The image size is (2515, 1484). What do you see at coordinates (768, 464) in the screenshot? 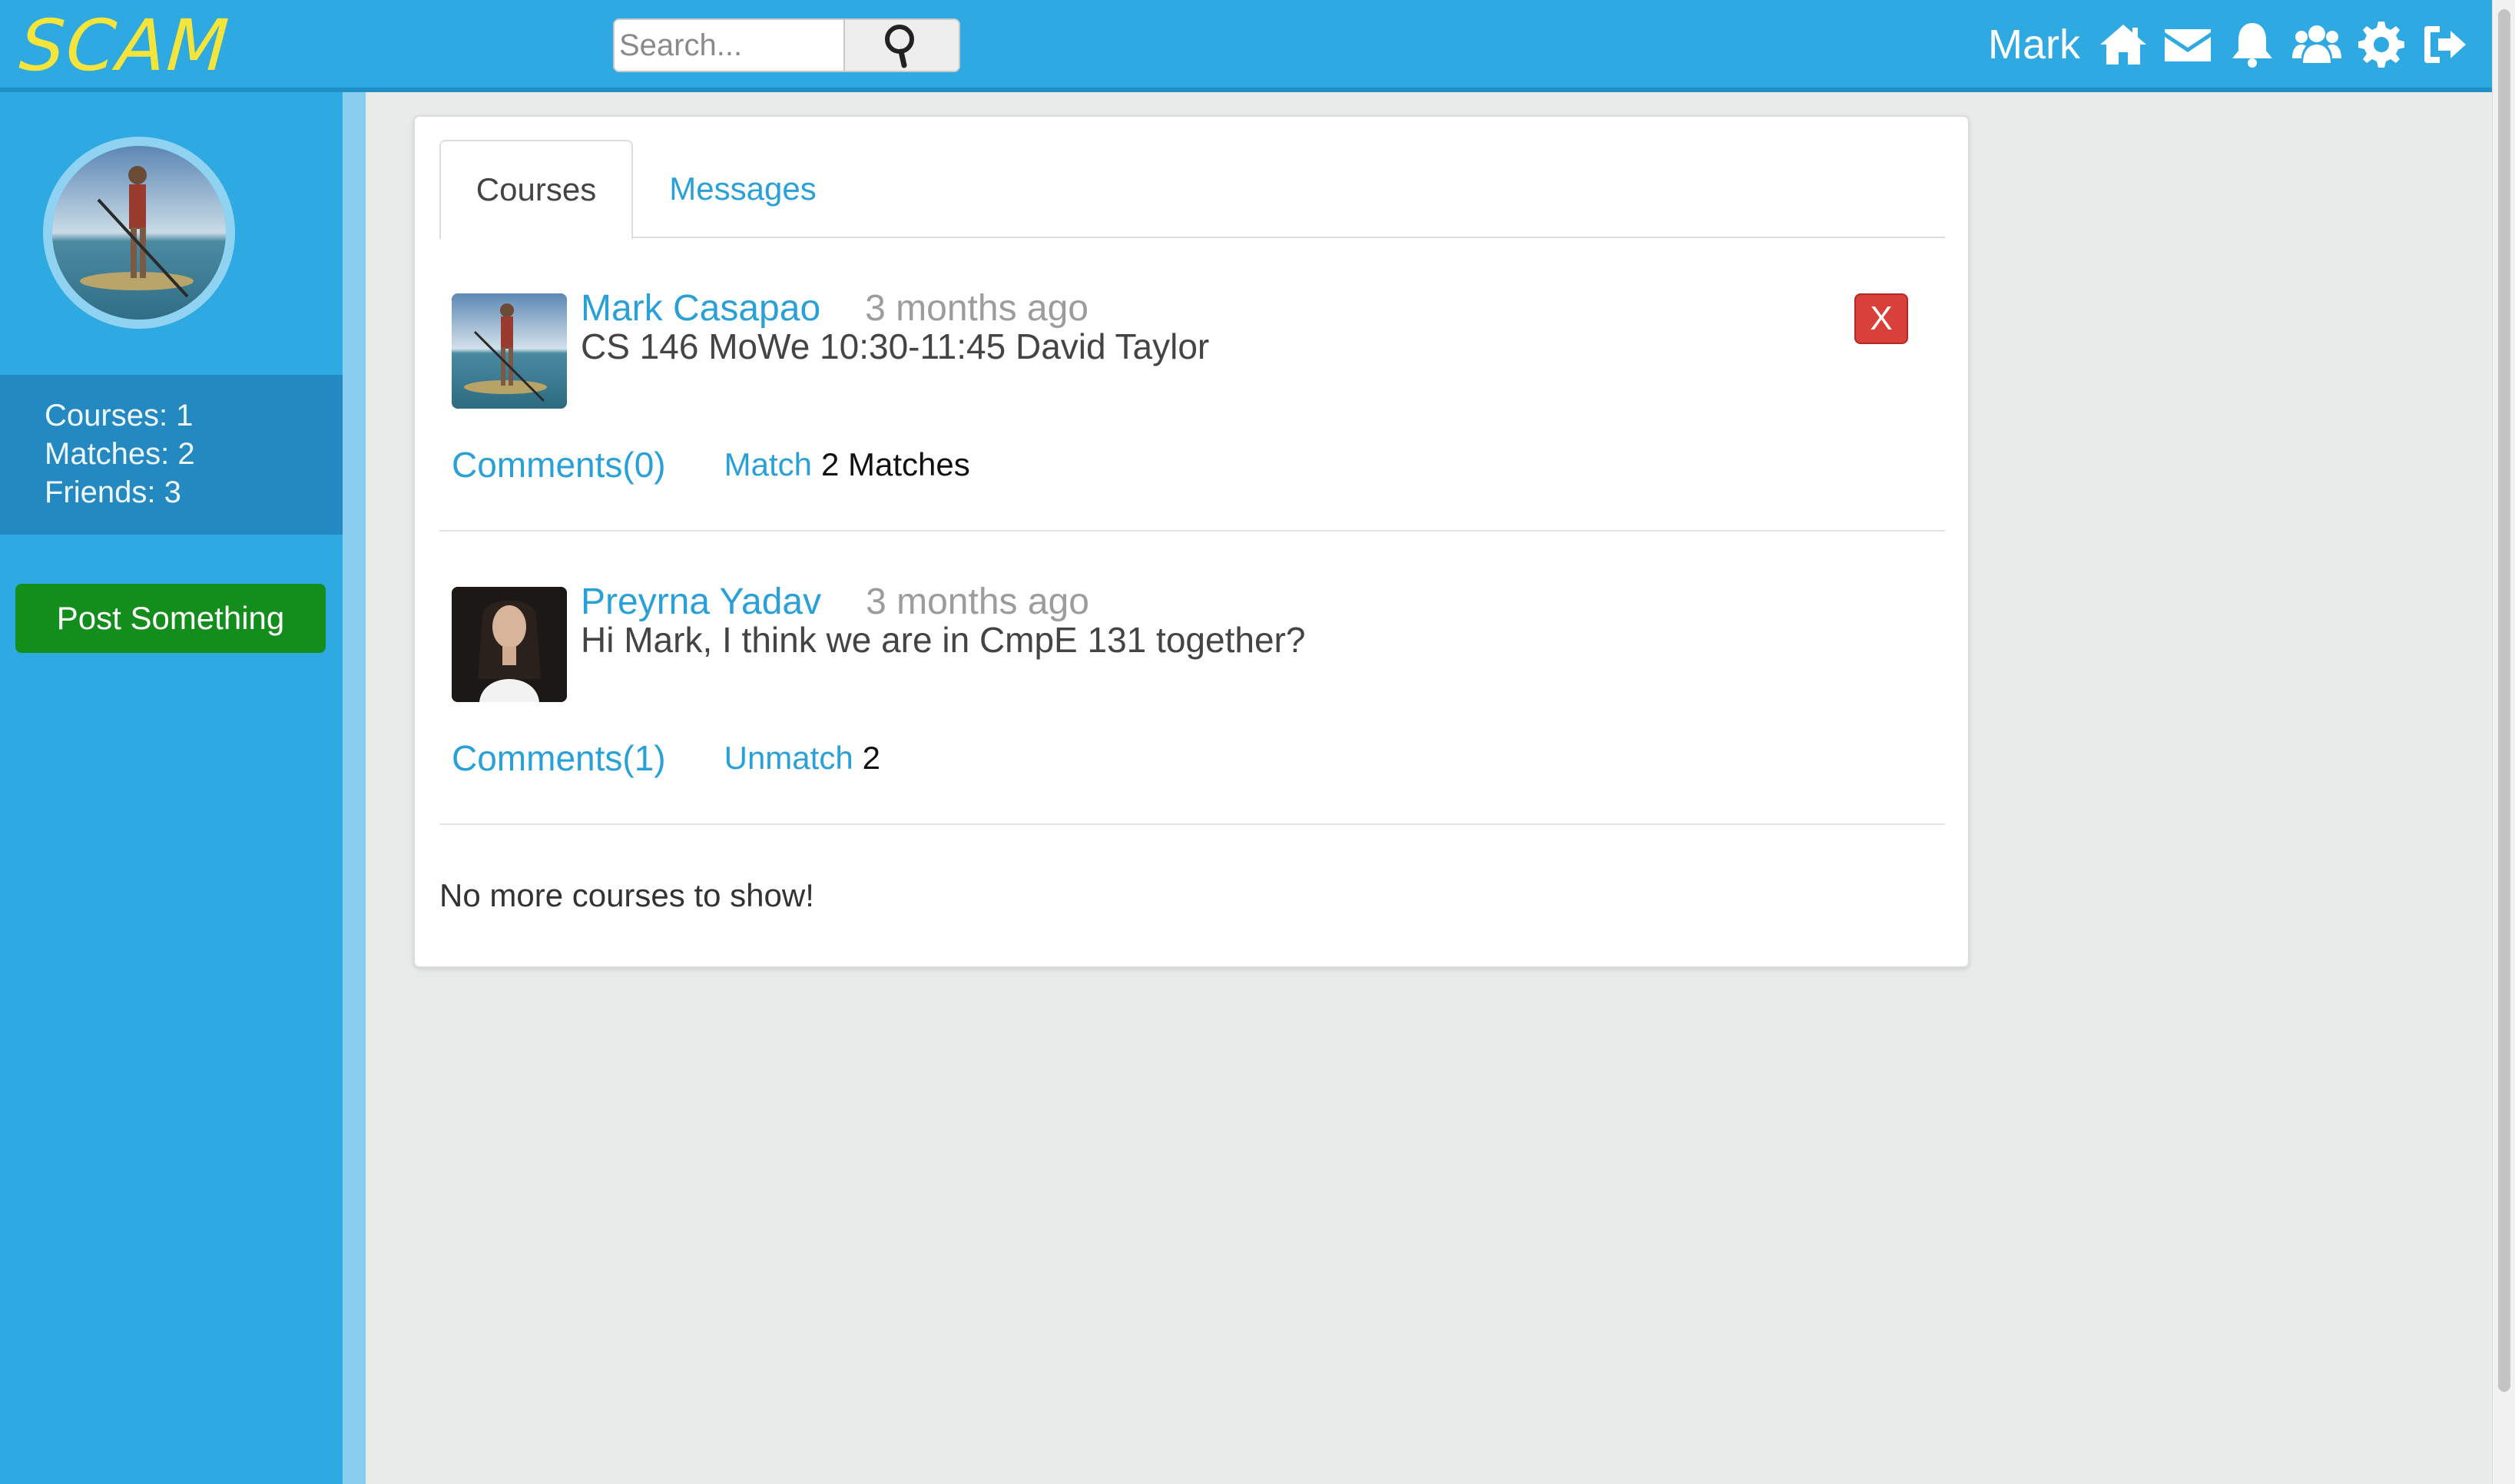
I see `match-link: Match` at bounding box center [768, 464].